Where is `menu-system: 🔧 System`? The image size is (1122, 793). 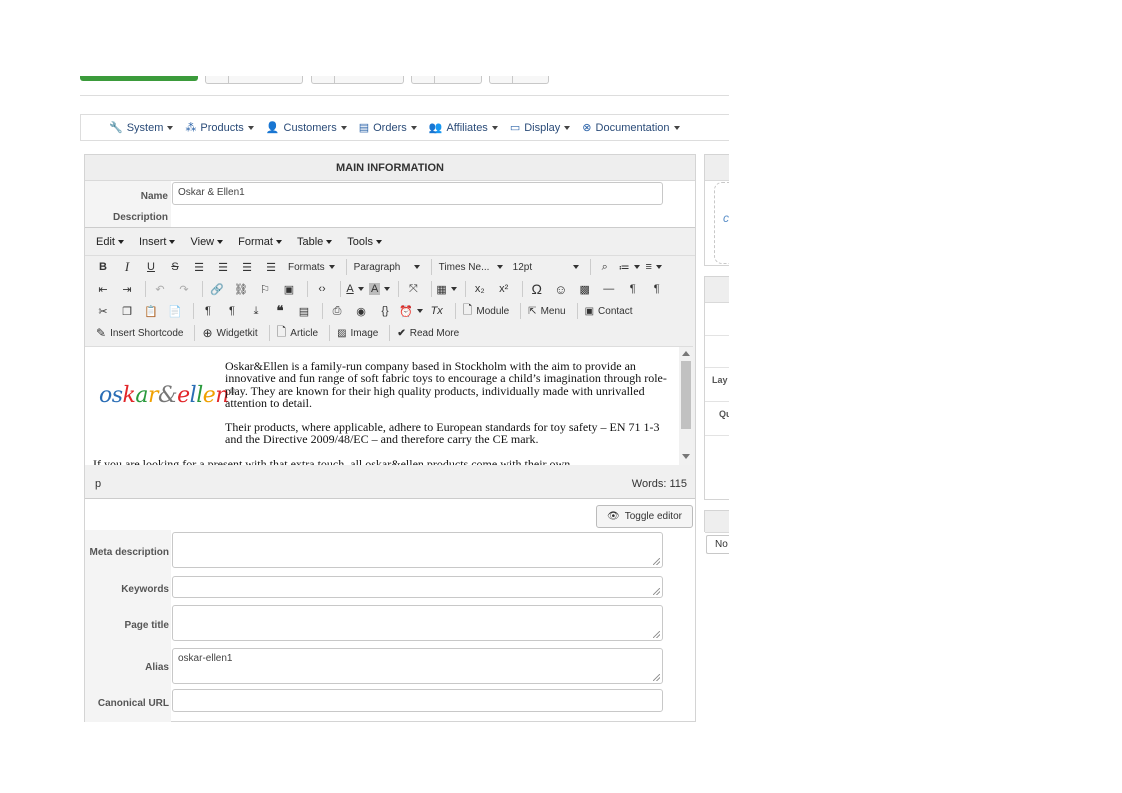
menu-system: 🔧 System is located at coordinates (141, 127).